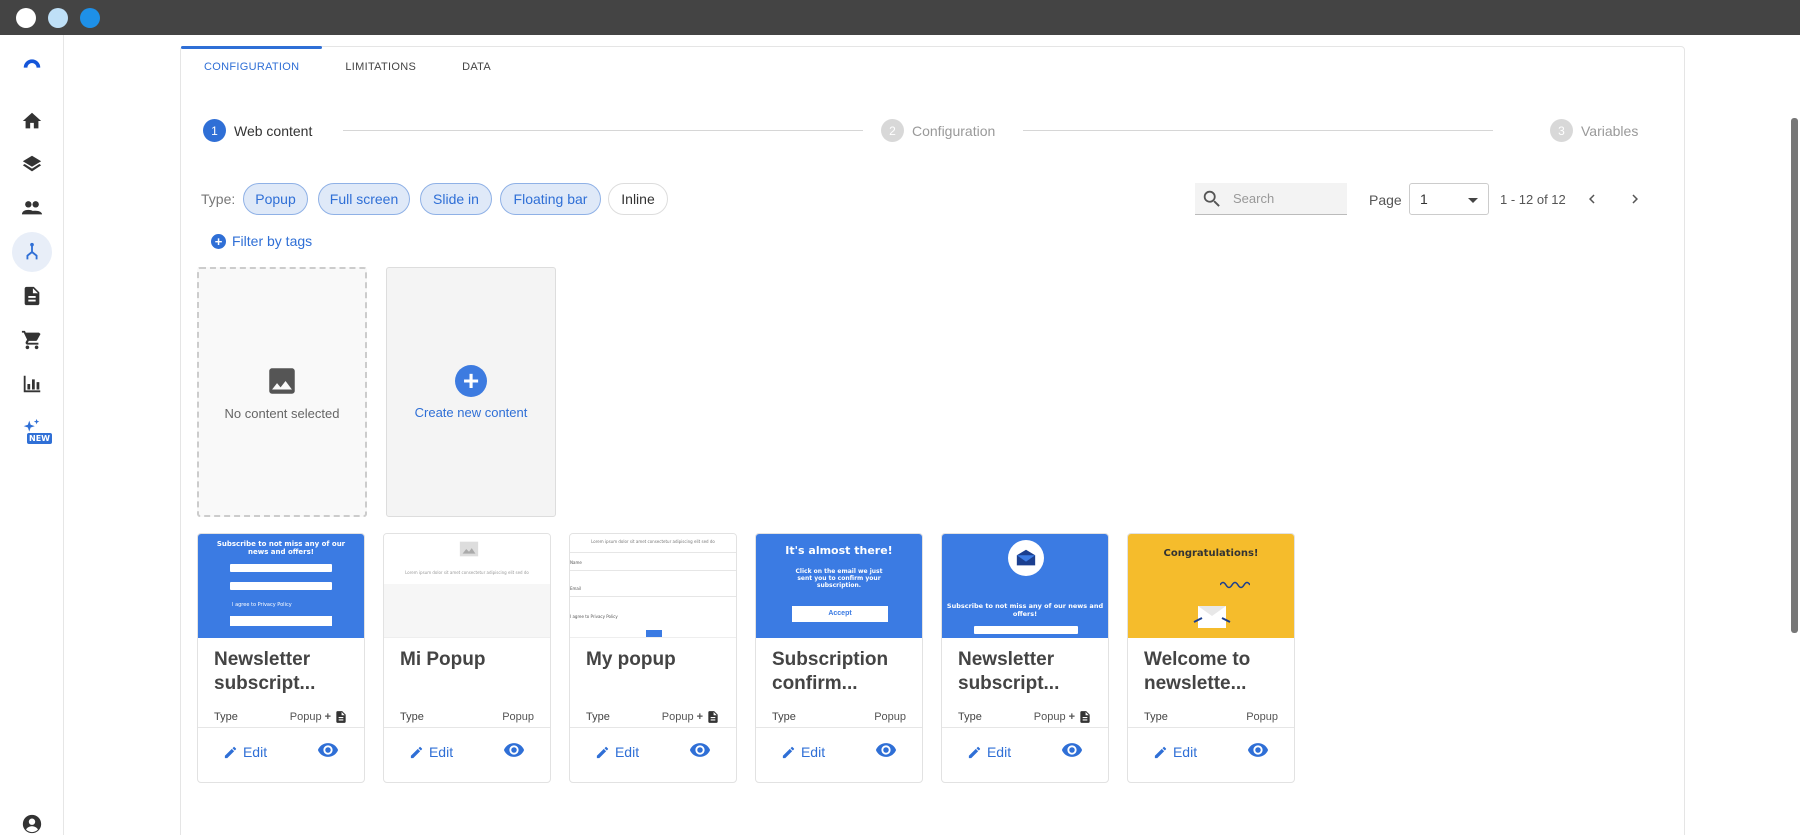  I want to click on image-placeholder-icon, so click(469, 549).